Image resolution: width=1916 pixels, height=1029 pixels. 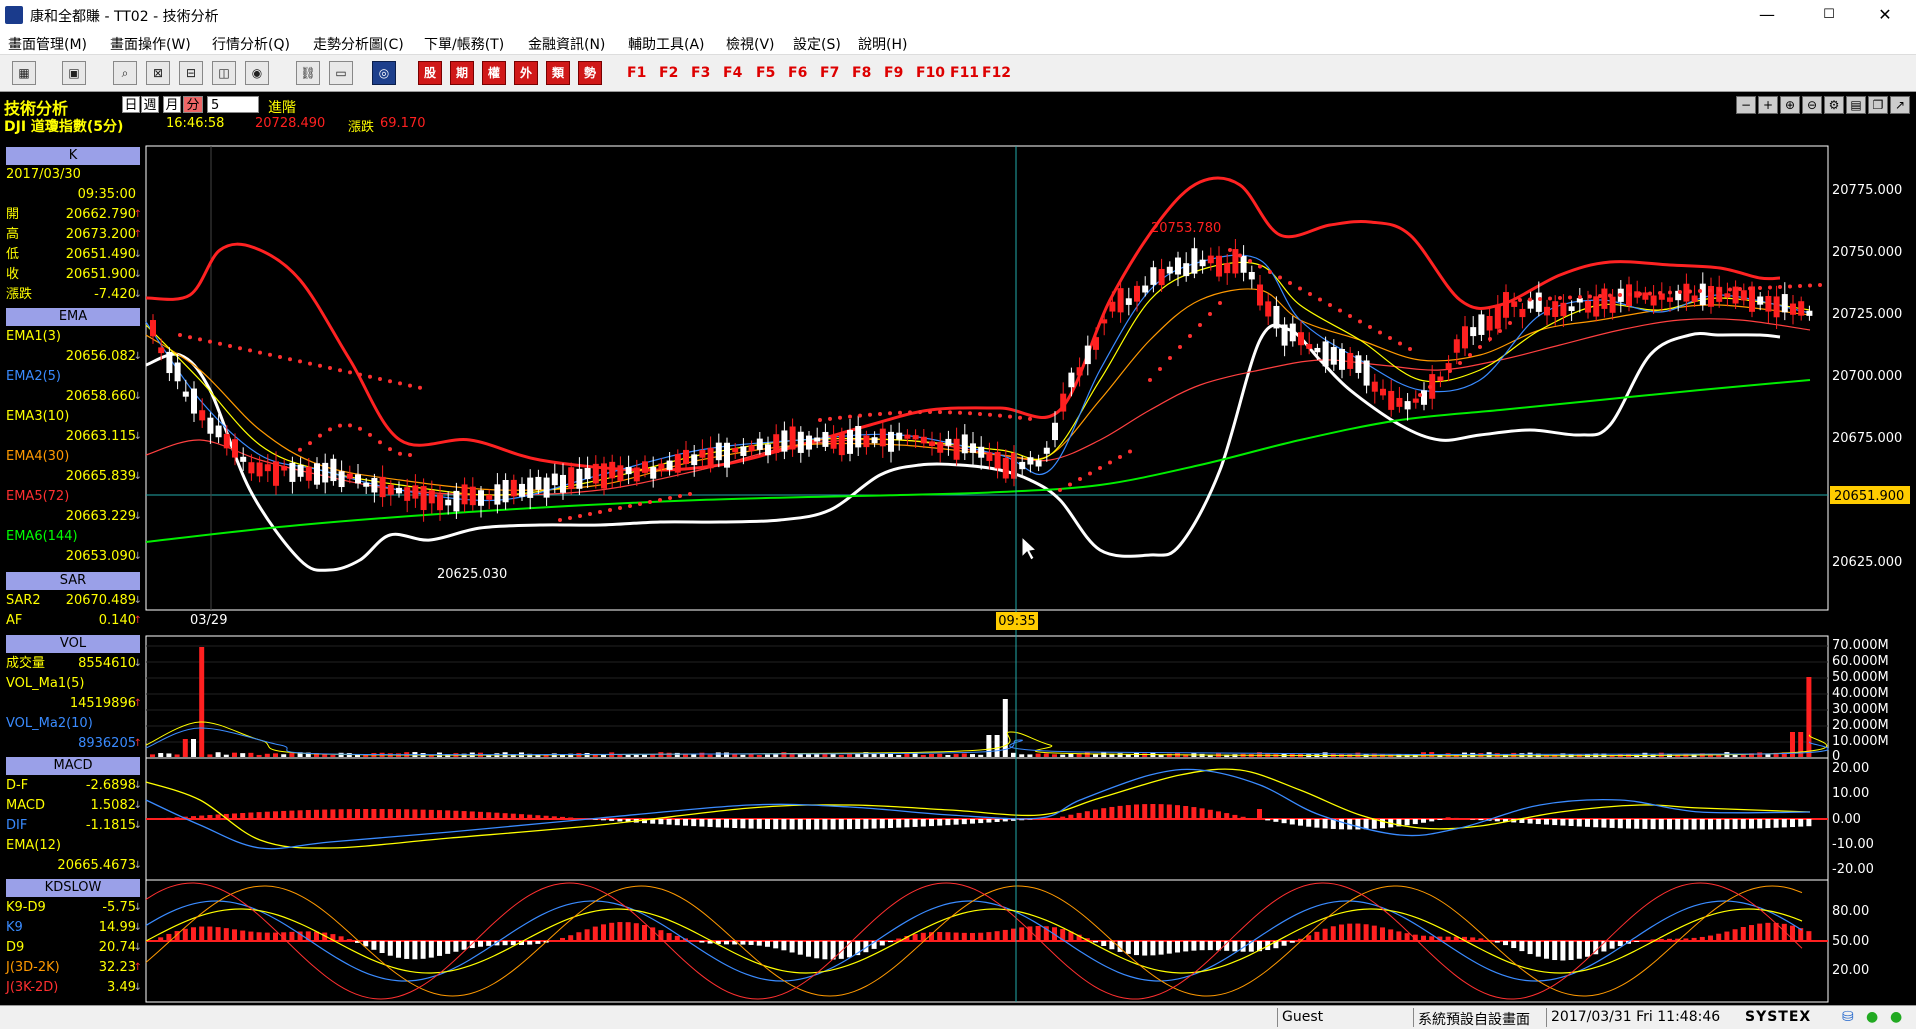 I want to click on ohlc-arrow-icon: ↑, so click(x=137, y=214).